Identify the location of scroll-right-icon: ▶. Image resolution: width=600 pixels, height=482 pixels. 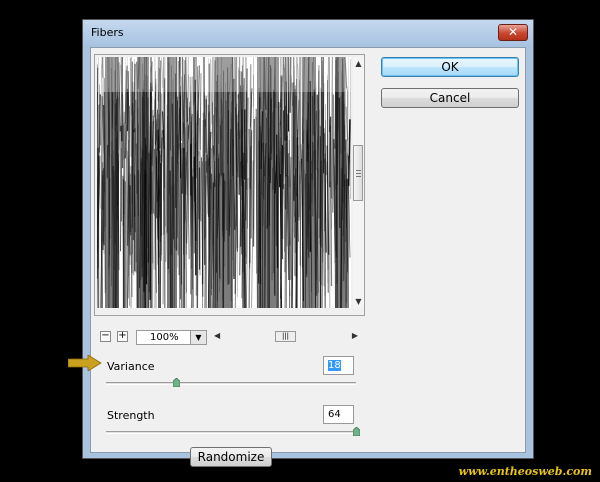
(355, 335).